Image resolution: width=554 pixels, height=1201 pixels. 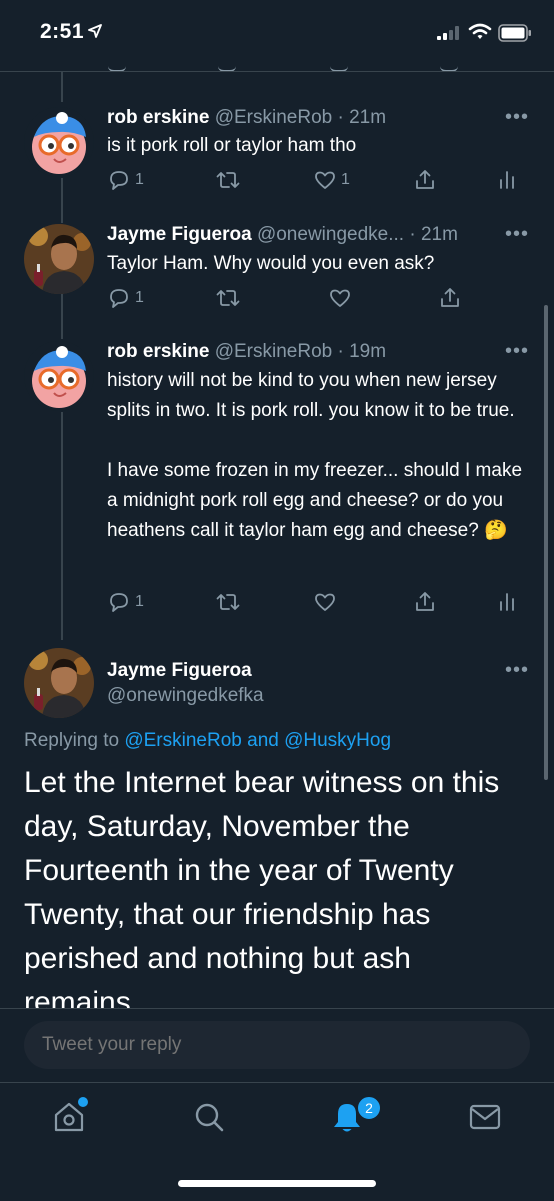 What do you see at coordinates (277, 35) in the screenshot?
I see `status-bar: 2:51` at bounding box center [277, 35].